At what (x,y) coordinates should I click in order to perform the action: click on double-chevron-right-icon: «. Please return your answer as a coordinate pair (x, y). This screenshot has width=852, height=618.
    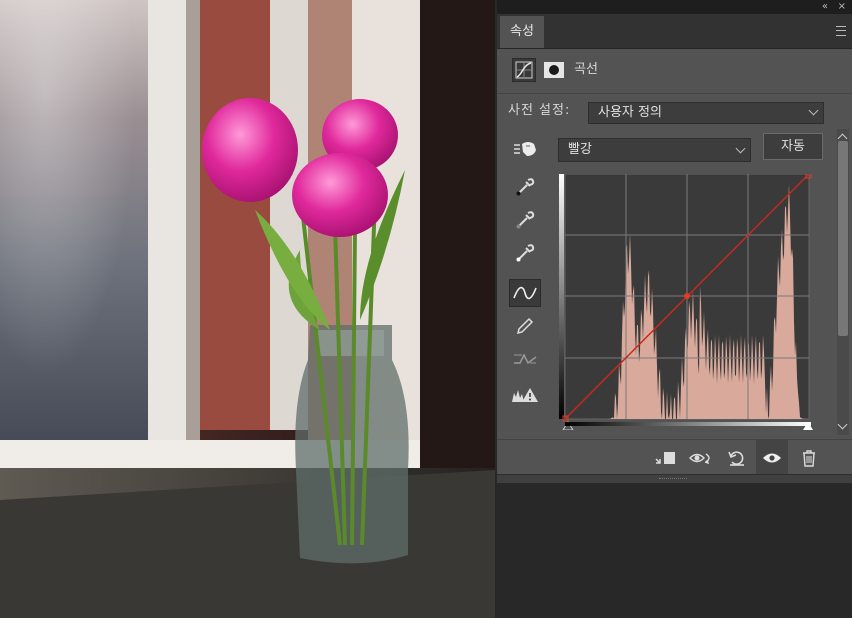
    Looking at the image, I should click on (825, 7).